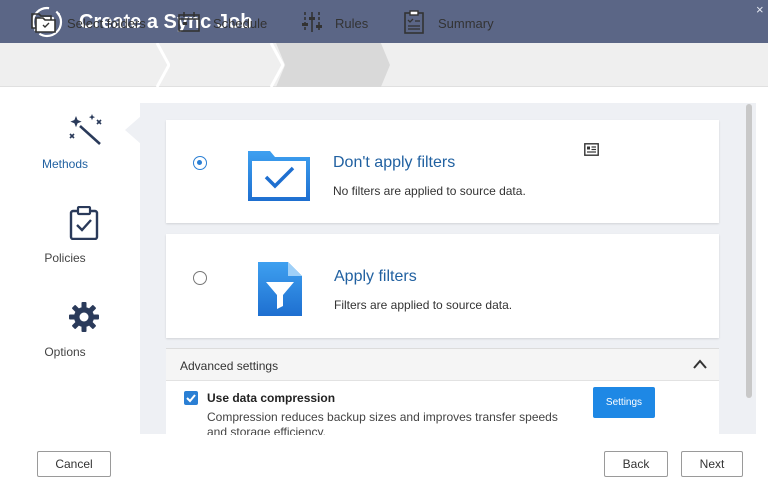 The height and width of the screenshot is (487, 768). I want to click on vertical-scrollbar, so click(749, 251).